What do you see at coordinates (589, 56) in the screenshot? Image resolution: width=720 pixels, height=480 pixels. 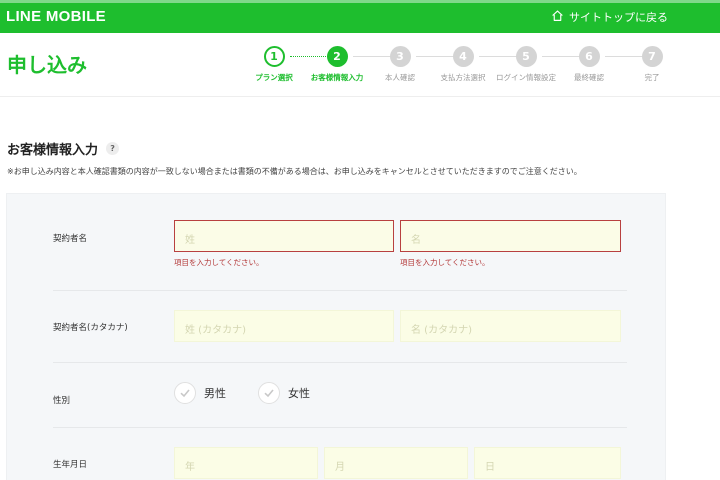 I see `step-number: 6` at bounding box center [589, 56].